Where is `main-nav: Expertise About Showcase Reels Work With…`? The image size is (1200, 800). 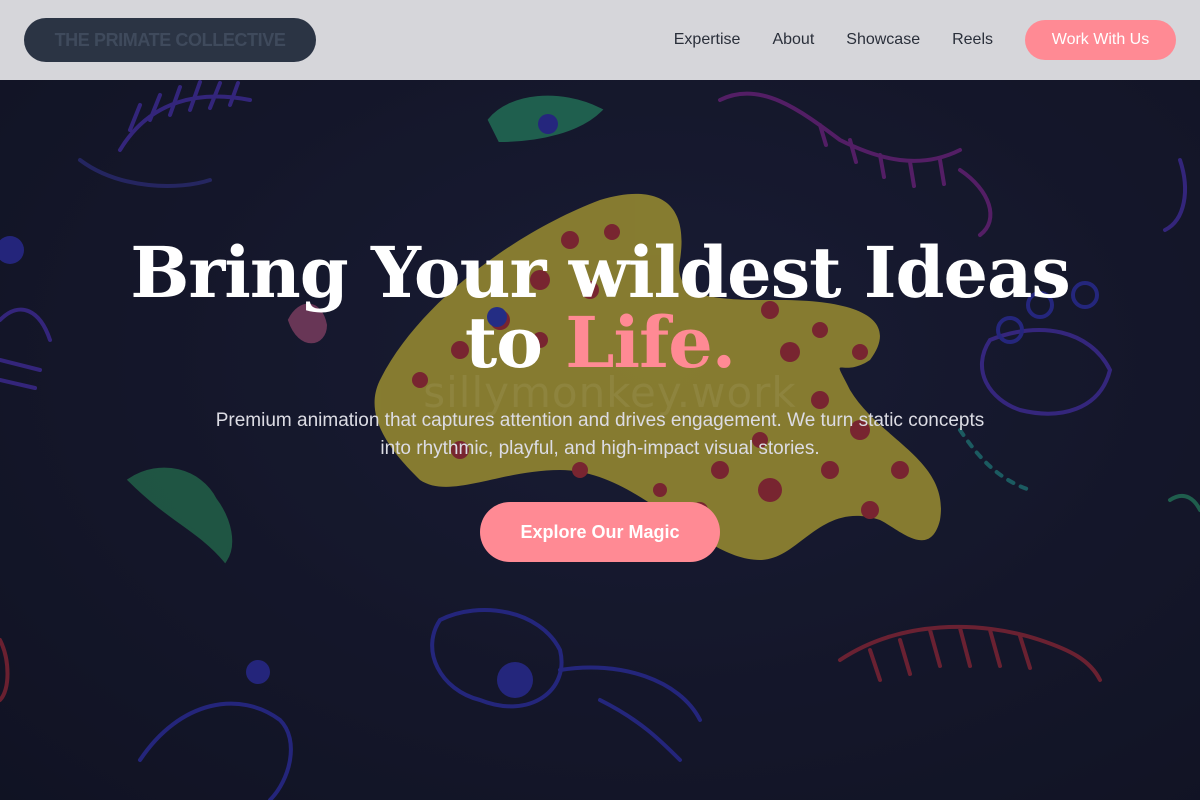 main-nav: Expertise About Showcase Reels Work With… is located at coordinates (925, 40).